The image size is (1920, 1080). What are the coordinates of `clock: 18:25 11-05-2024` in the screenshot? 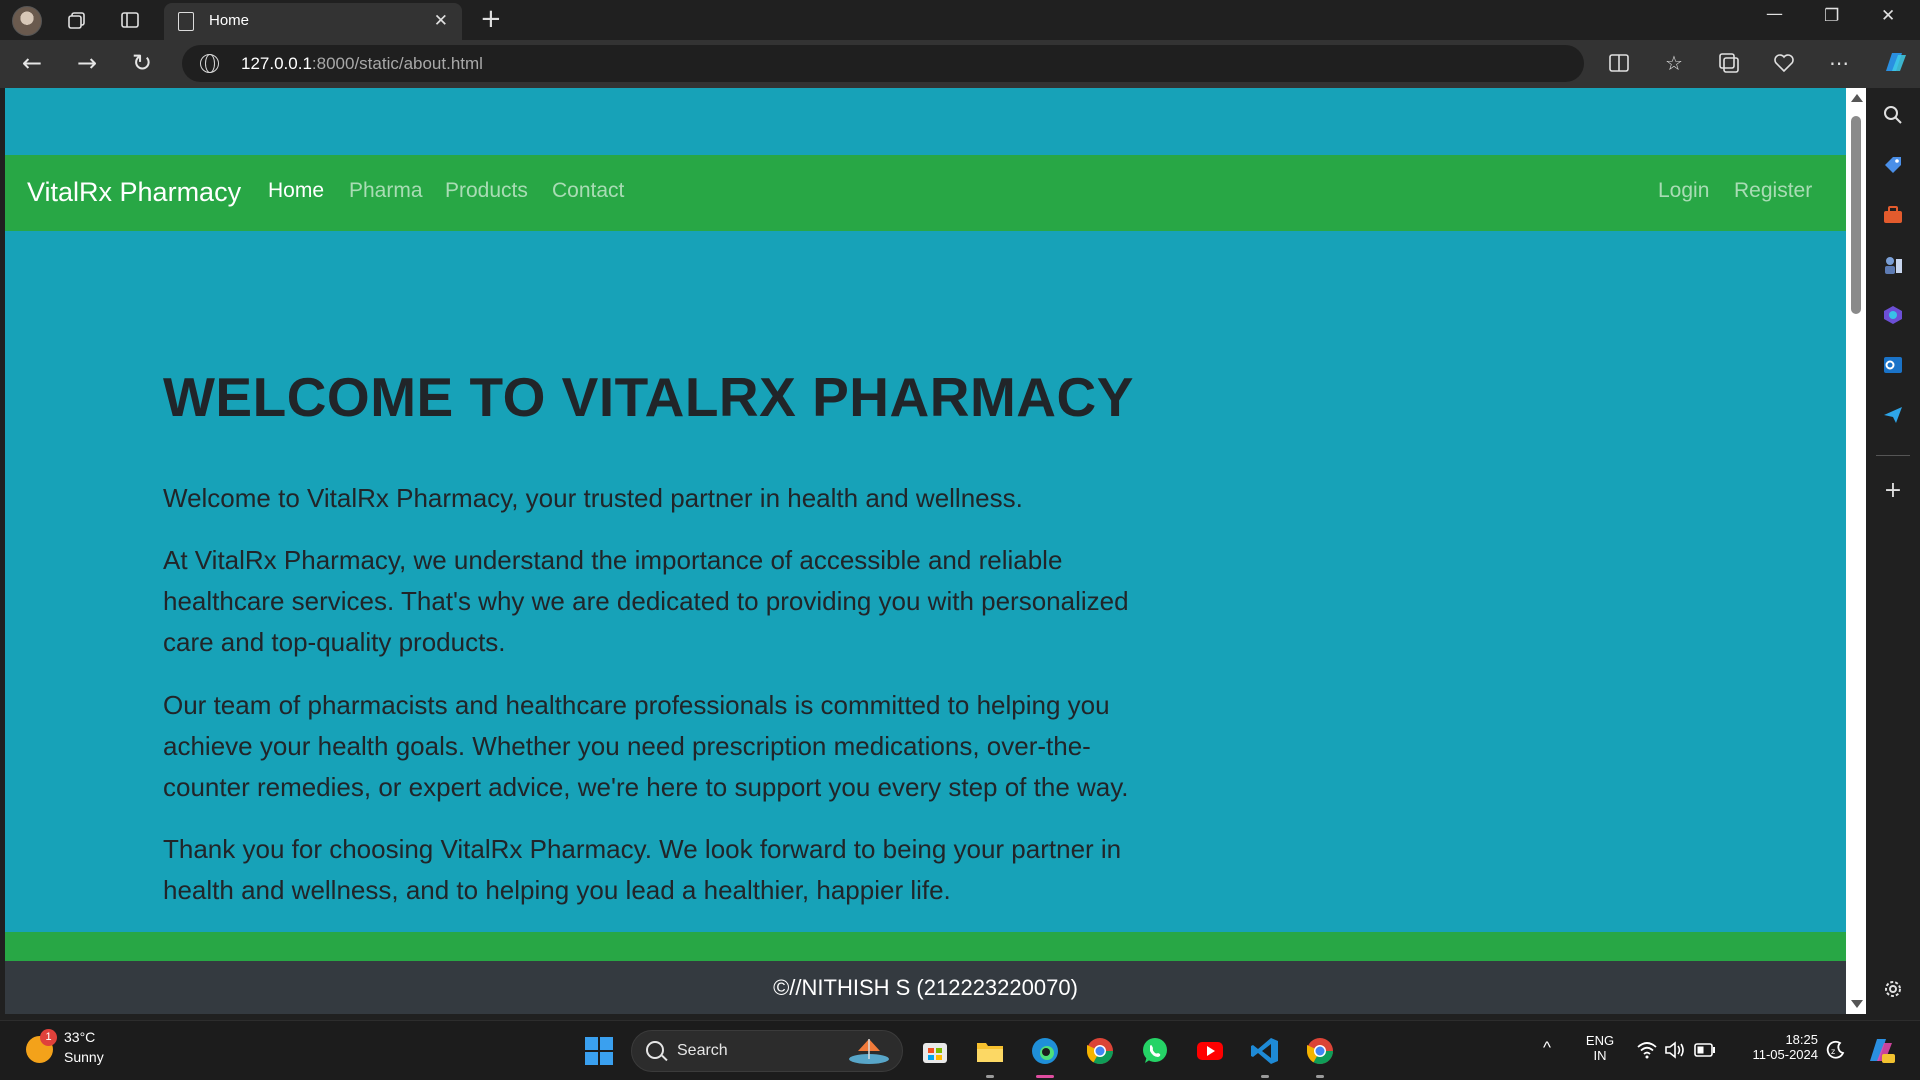 It's located at (1775, 1047).